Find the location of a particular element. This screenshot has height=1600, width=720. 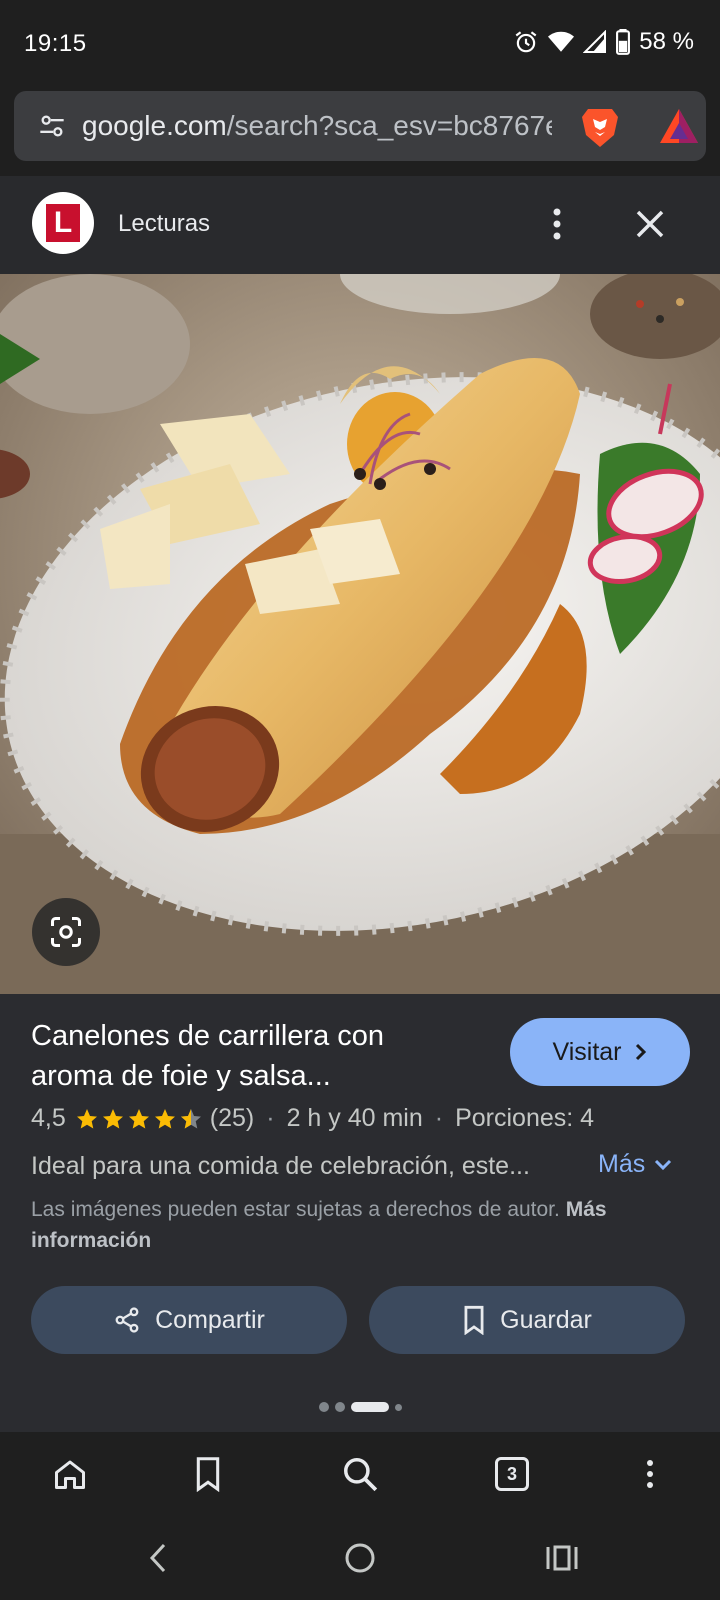

review-count: (25) is located at coordinates (232, 1118).